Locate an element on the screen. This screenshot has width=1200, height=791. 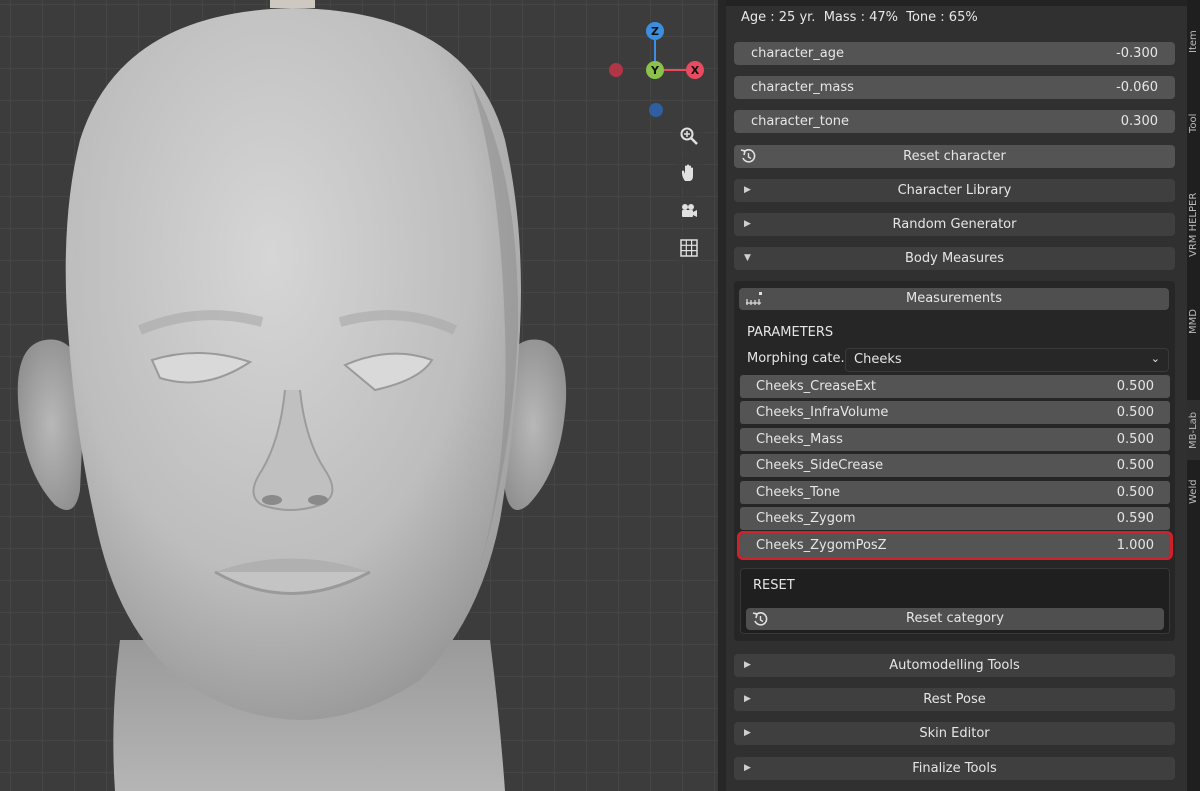
camera-view-button is located at coordinates (689, 211).